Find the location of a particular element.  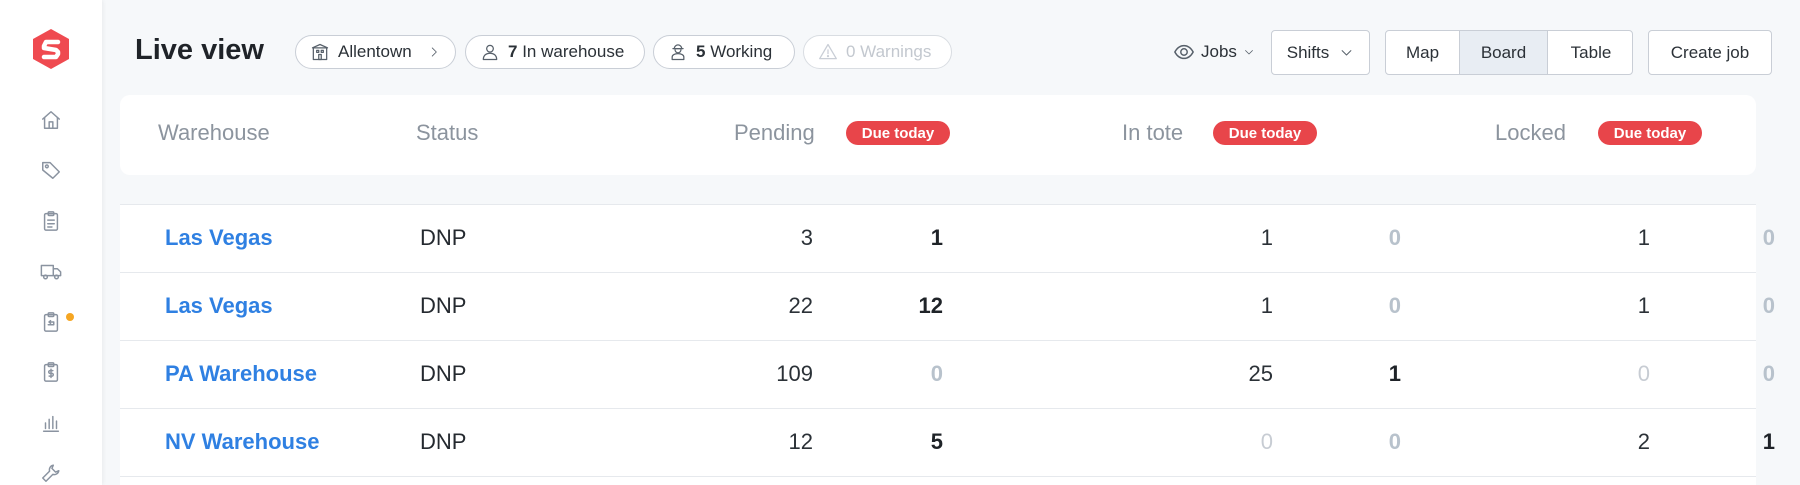

warning-icon is located at coordinates (828, 51).